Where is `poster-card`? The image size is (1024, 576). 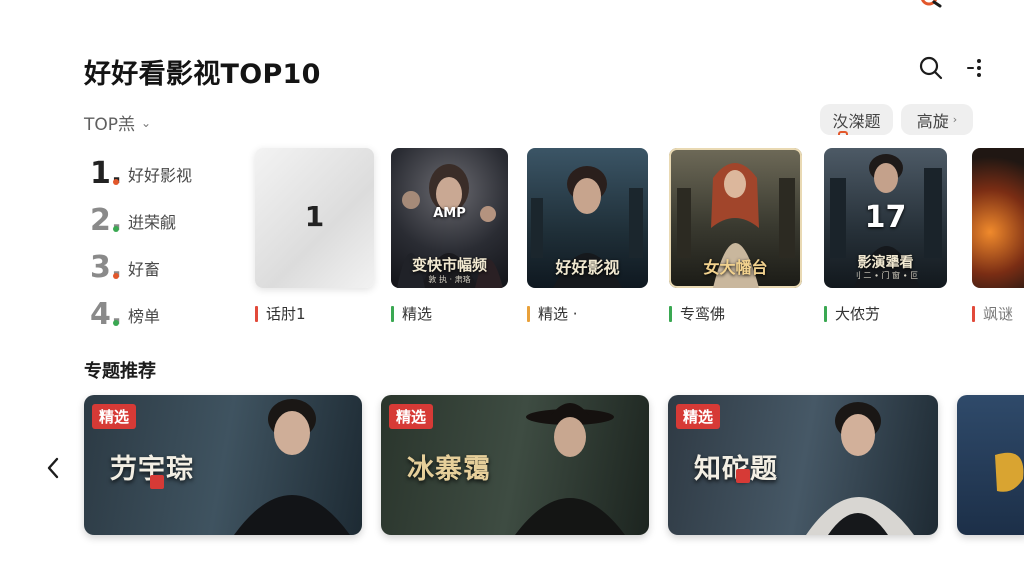 poster-card is located at coordinates (998, 218).